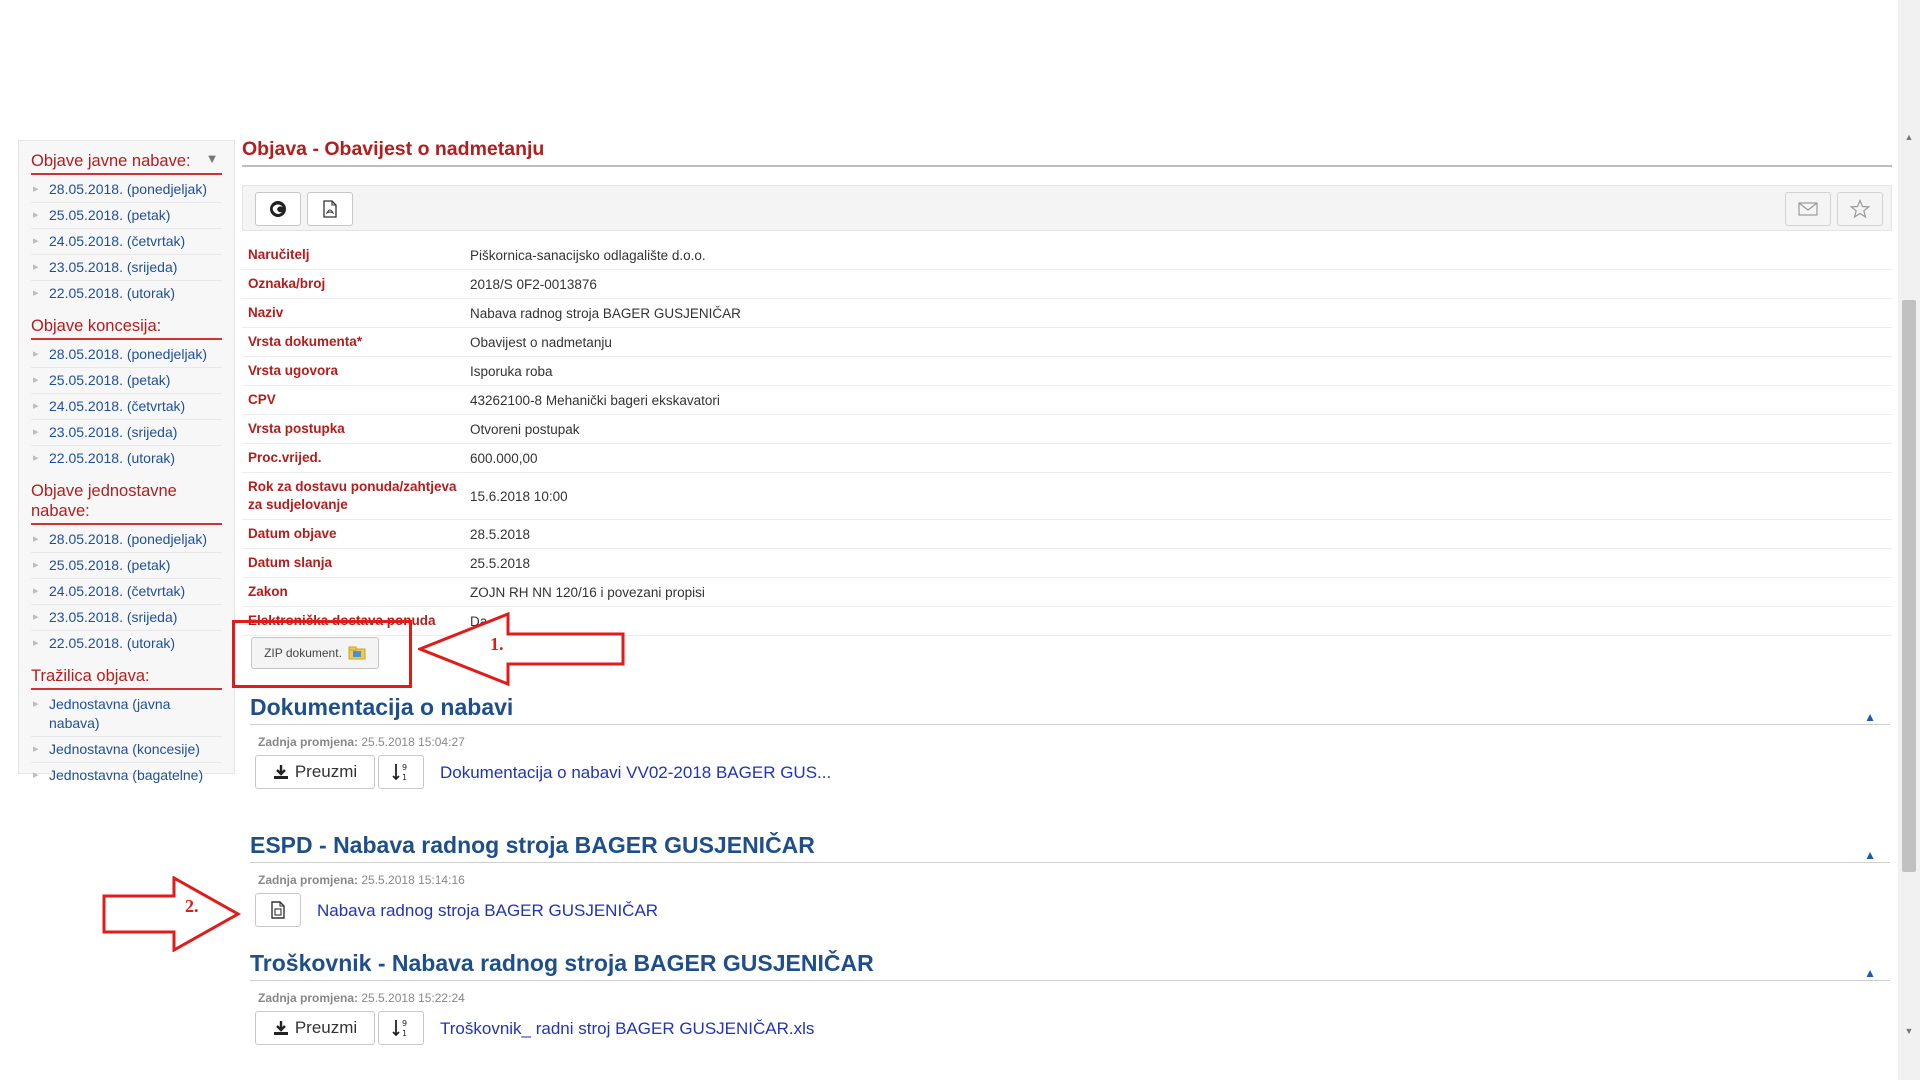  What do you see at coordinates (1070, 708) in the screenshot?
I see `section-title: Dokumentacija o nabavi ▲` at bounding box center [1070, 708].